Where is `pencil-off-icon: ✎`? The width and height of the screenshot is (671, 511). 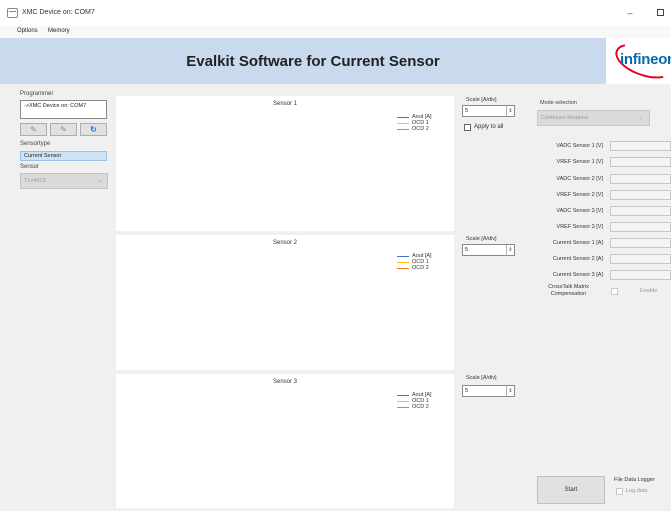 pencil-off-icon: ✎ is located at coordinates (63, 129).